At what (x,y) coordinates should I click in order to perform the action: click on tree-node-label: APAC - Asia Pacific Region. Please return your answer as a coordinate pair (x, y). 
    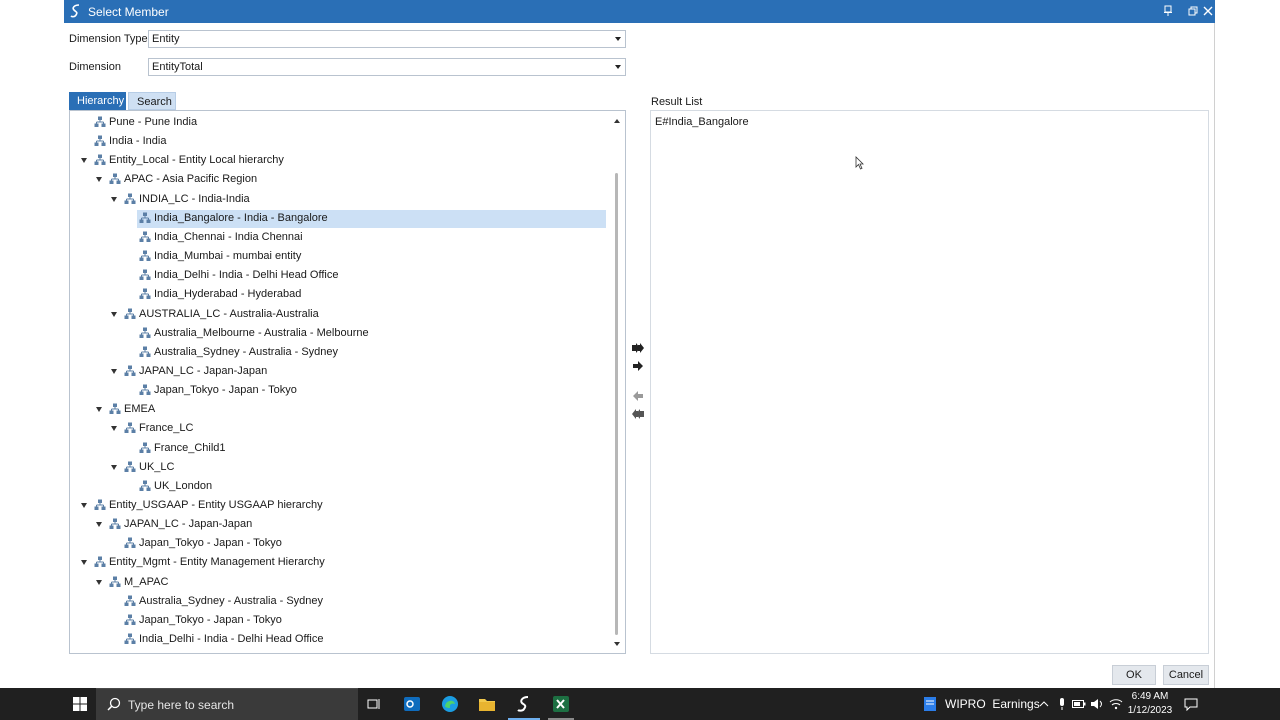
    Looking at the image, I should click on (191, 179).